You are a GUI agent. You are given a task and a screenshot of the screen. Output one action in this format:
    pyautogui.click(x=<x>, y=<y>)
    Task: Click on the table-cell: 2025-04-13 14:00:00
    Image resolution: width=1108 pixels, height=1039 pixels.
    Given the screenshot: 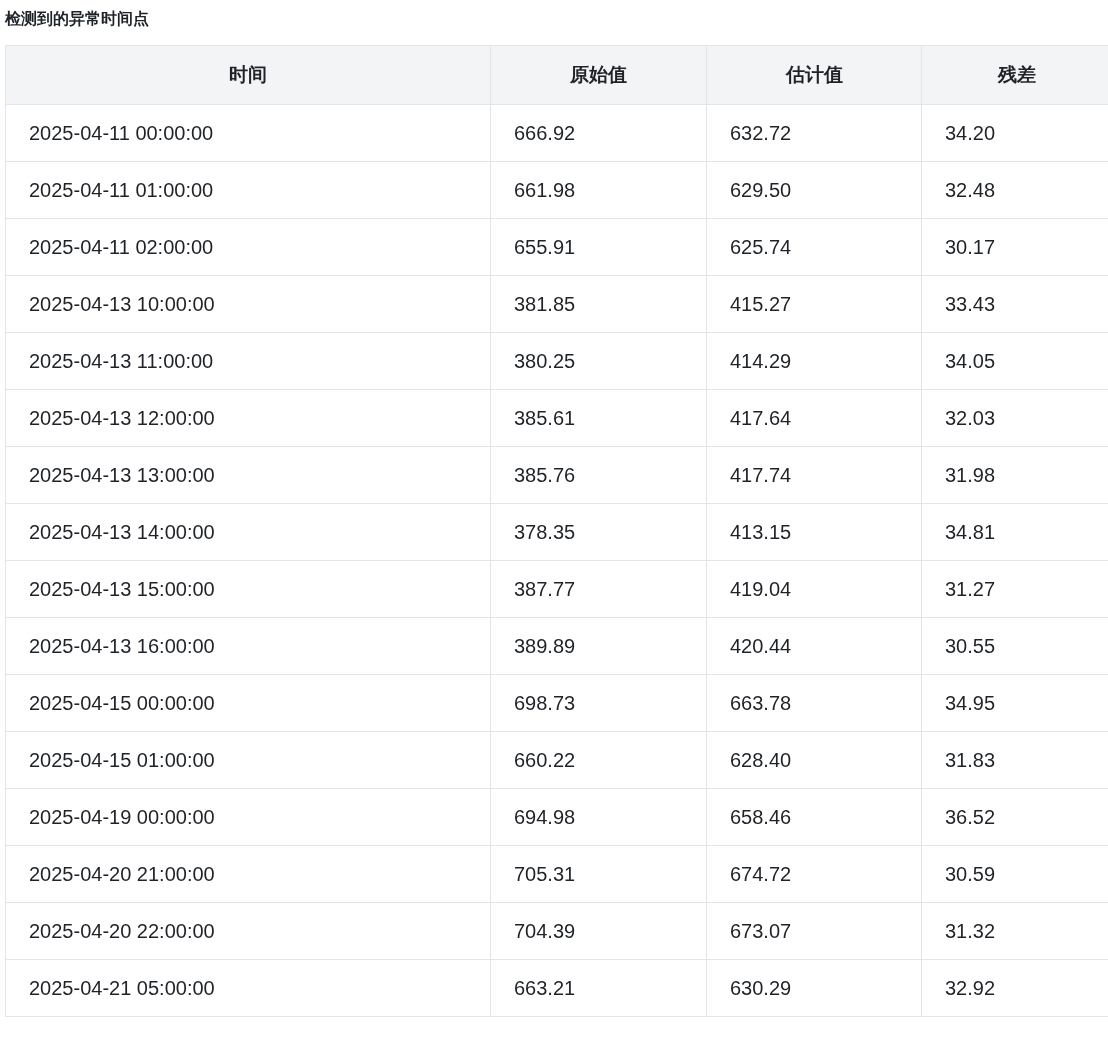 What is the action you would take?
    pyautogui.click(x=248, y=532)
    